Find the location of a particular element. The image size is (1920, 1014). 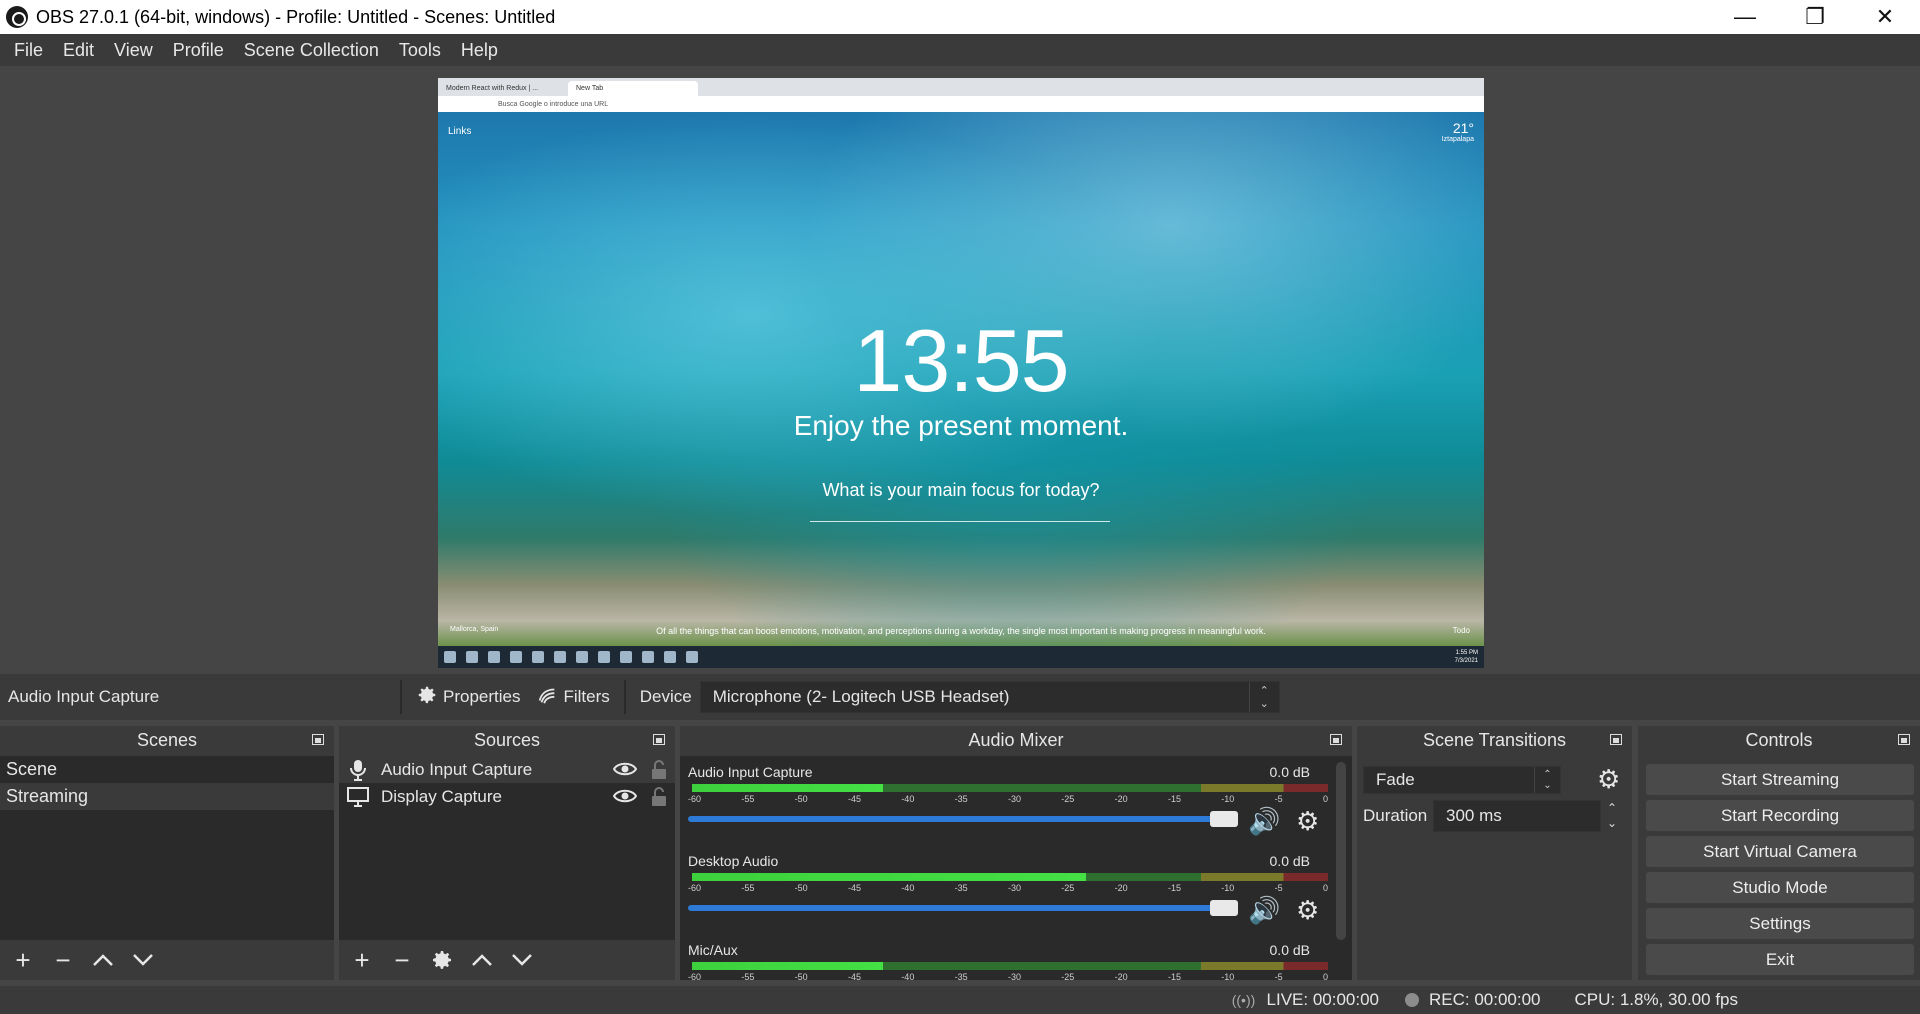

menu-edit: Edit is located at coordinates (78, 50).